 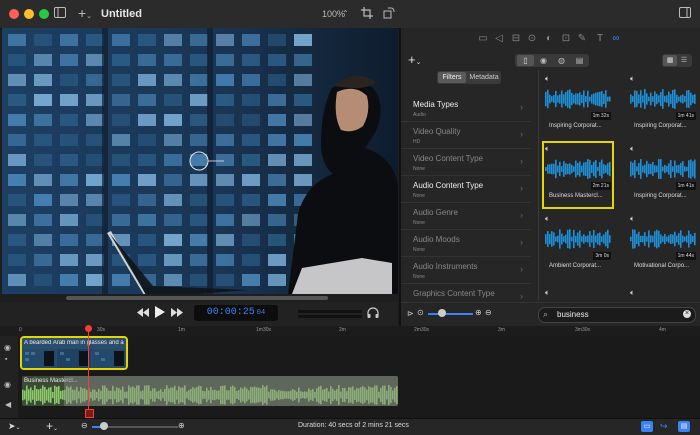 I want to click on transition-icon: ⊡, so click(x=566, y=38).